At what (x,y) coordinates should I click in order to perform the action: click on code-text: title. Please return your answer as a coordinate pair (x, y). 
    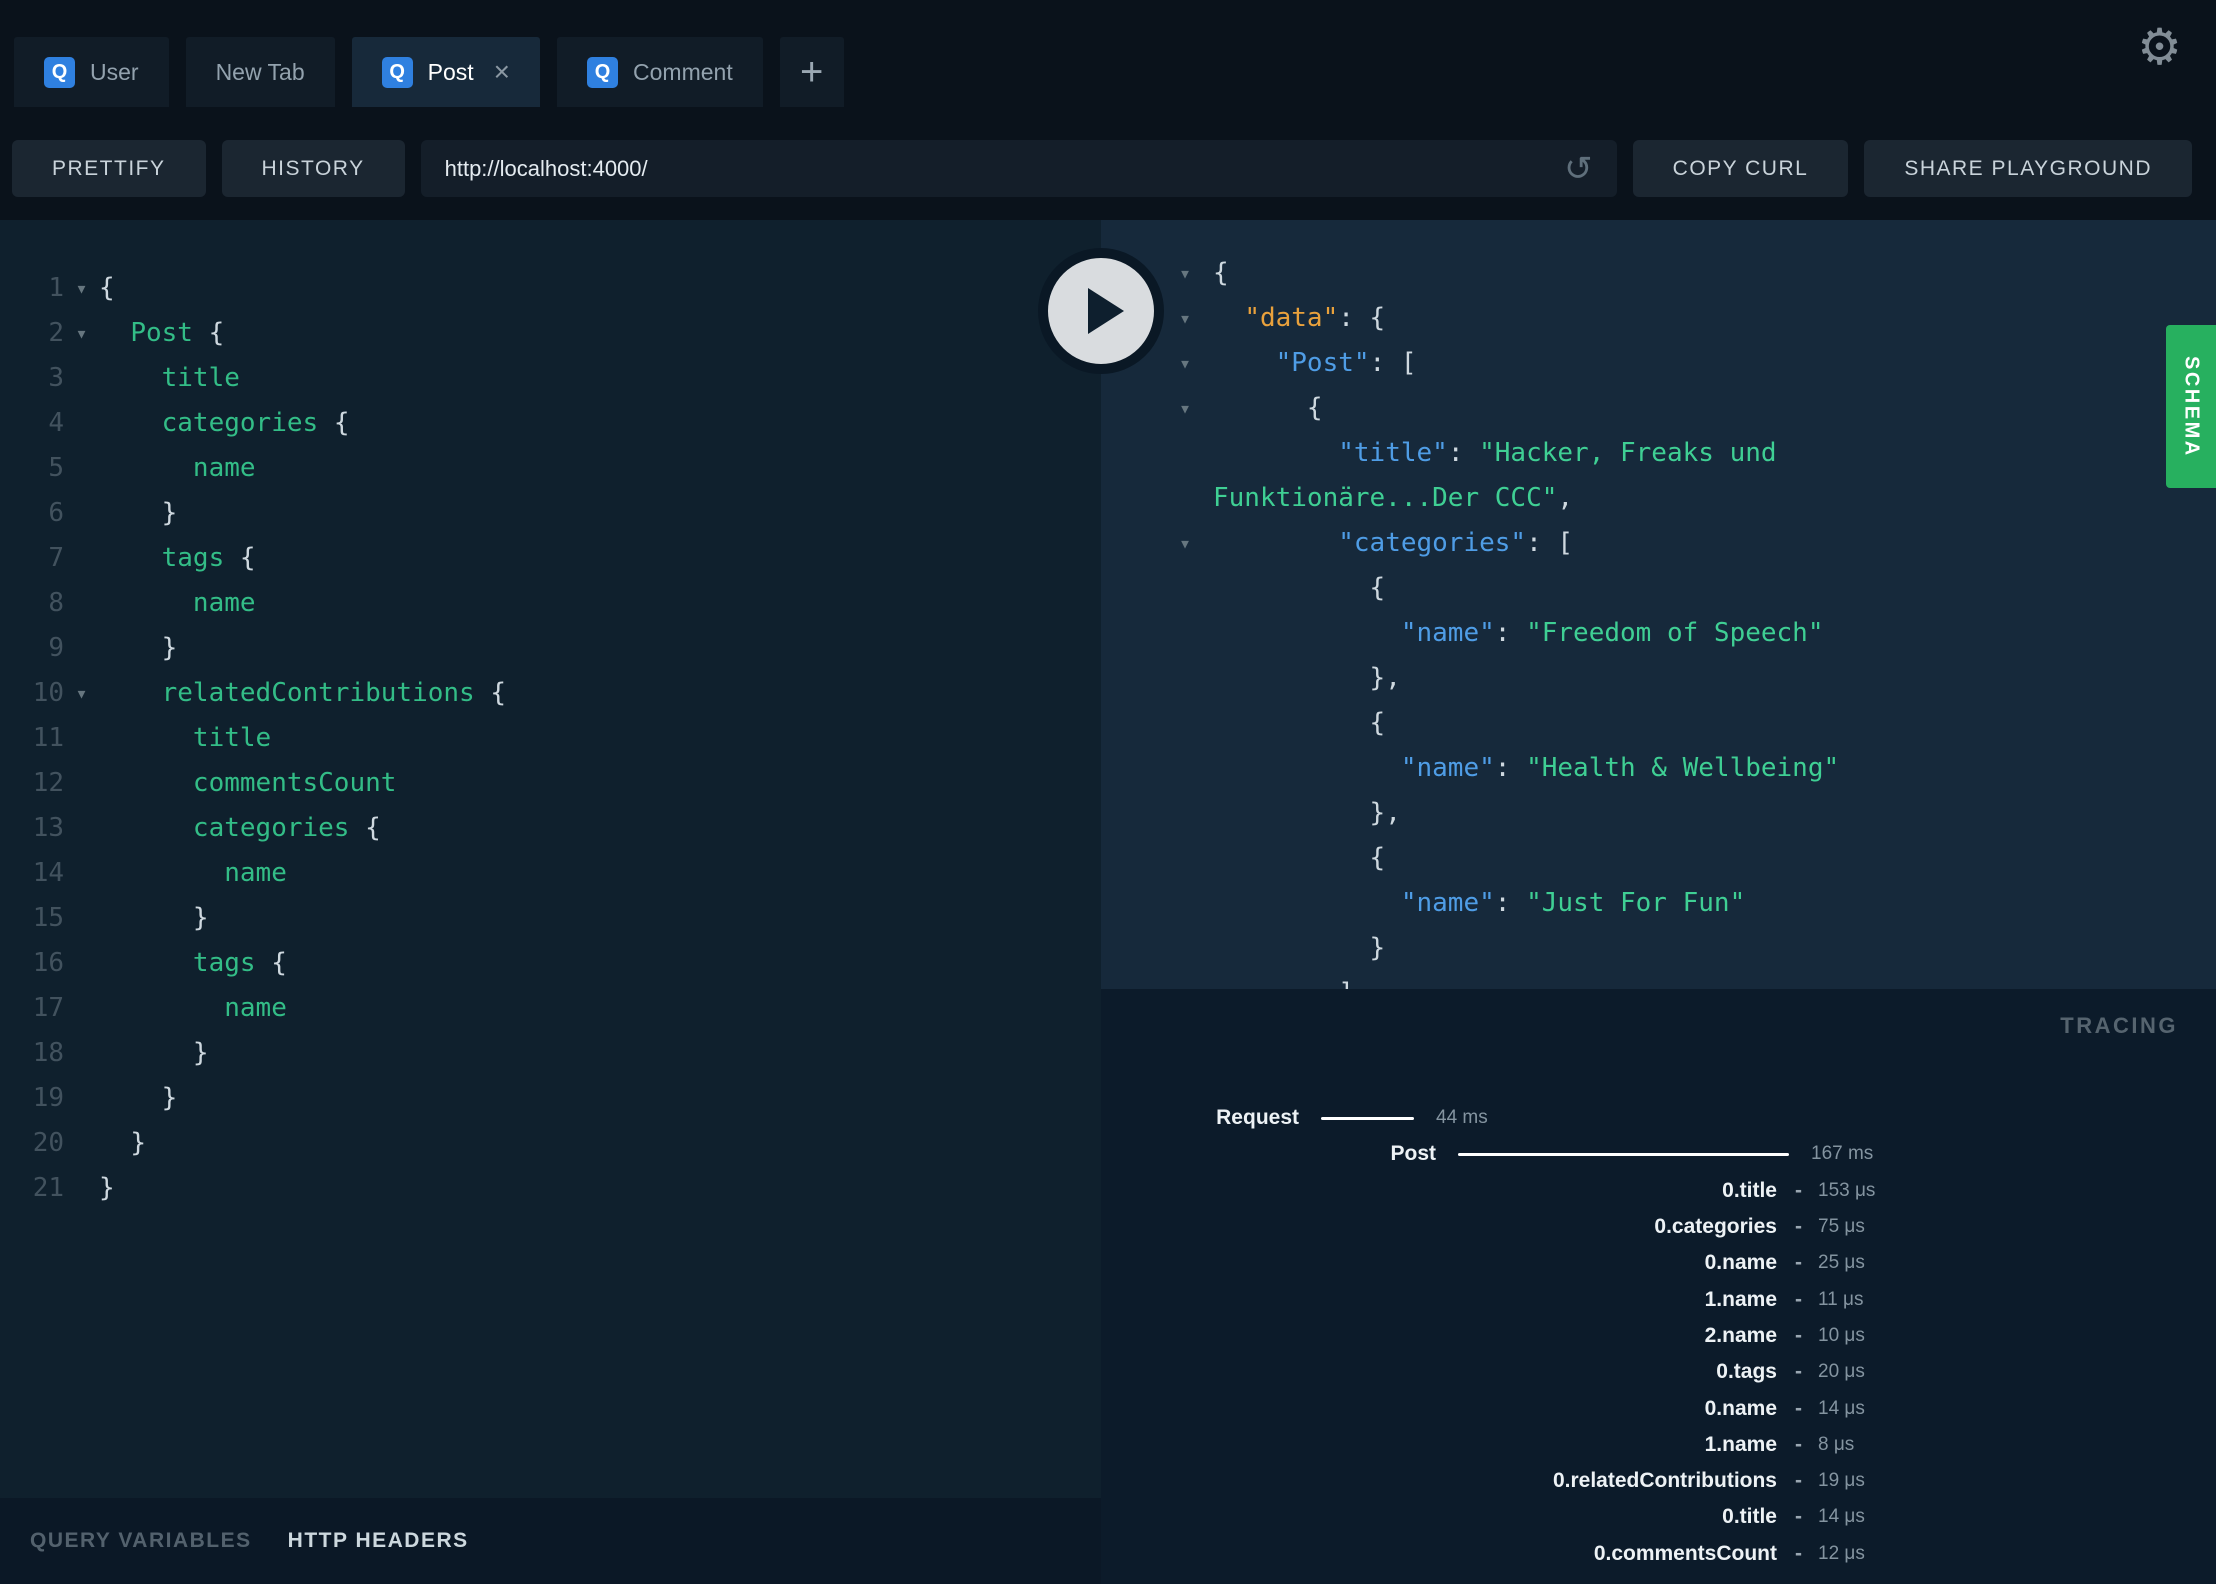
    Looking at the image, I should click on (232, 737).